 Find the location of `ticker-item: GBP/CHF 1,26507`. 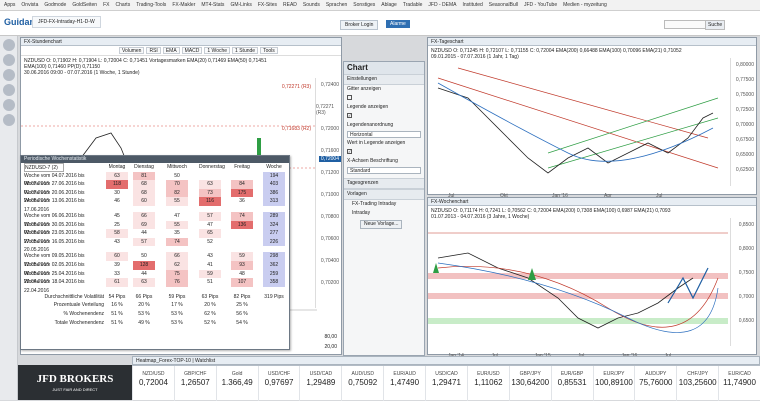

ticker-item: GBP/CHF 1,26507 is located at coordinates (194, 383).